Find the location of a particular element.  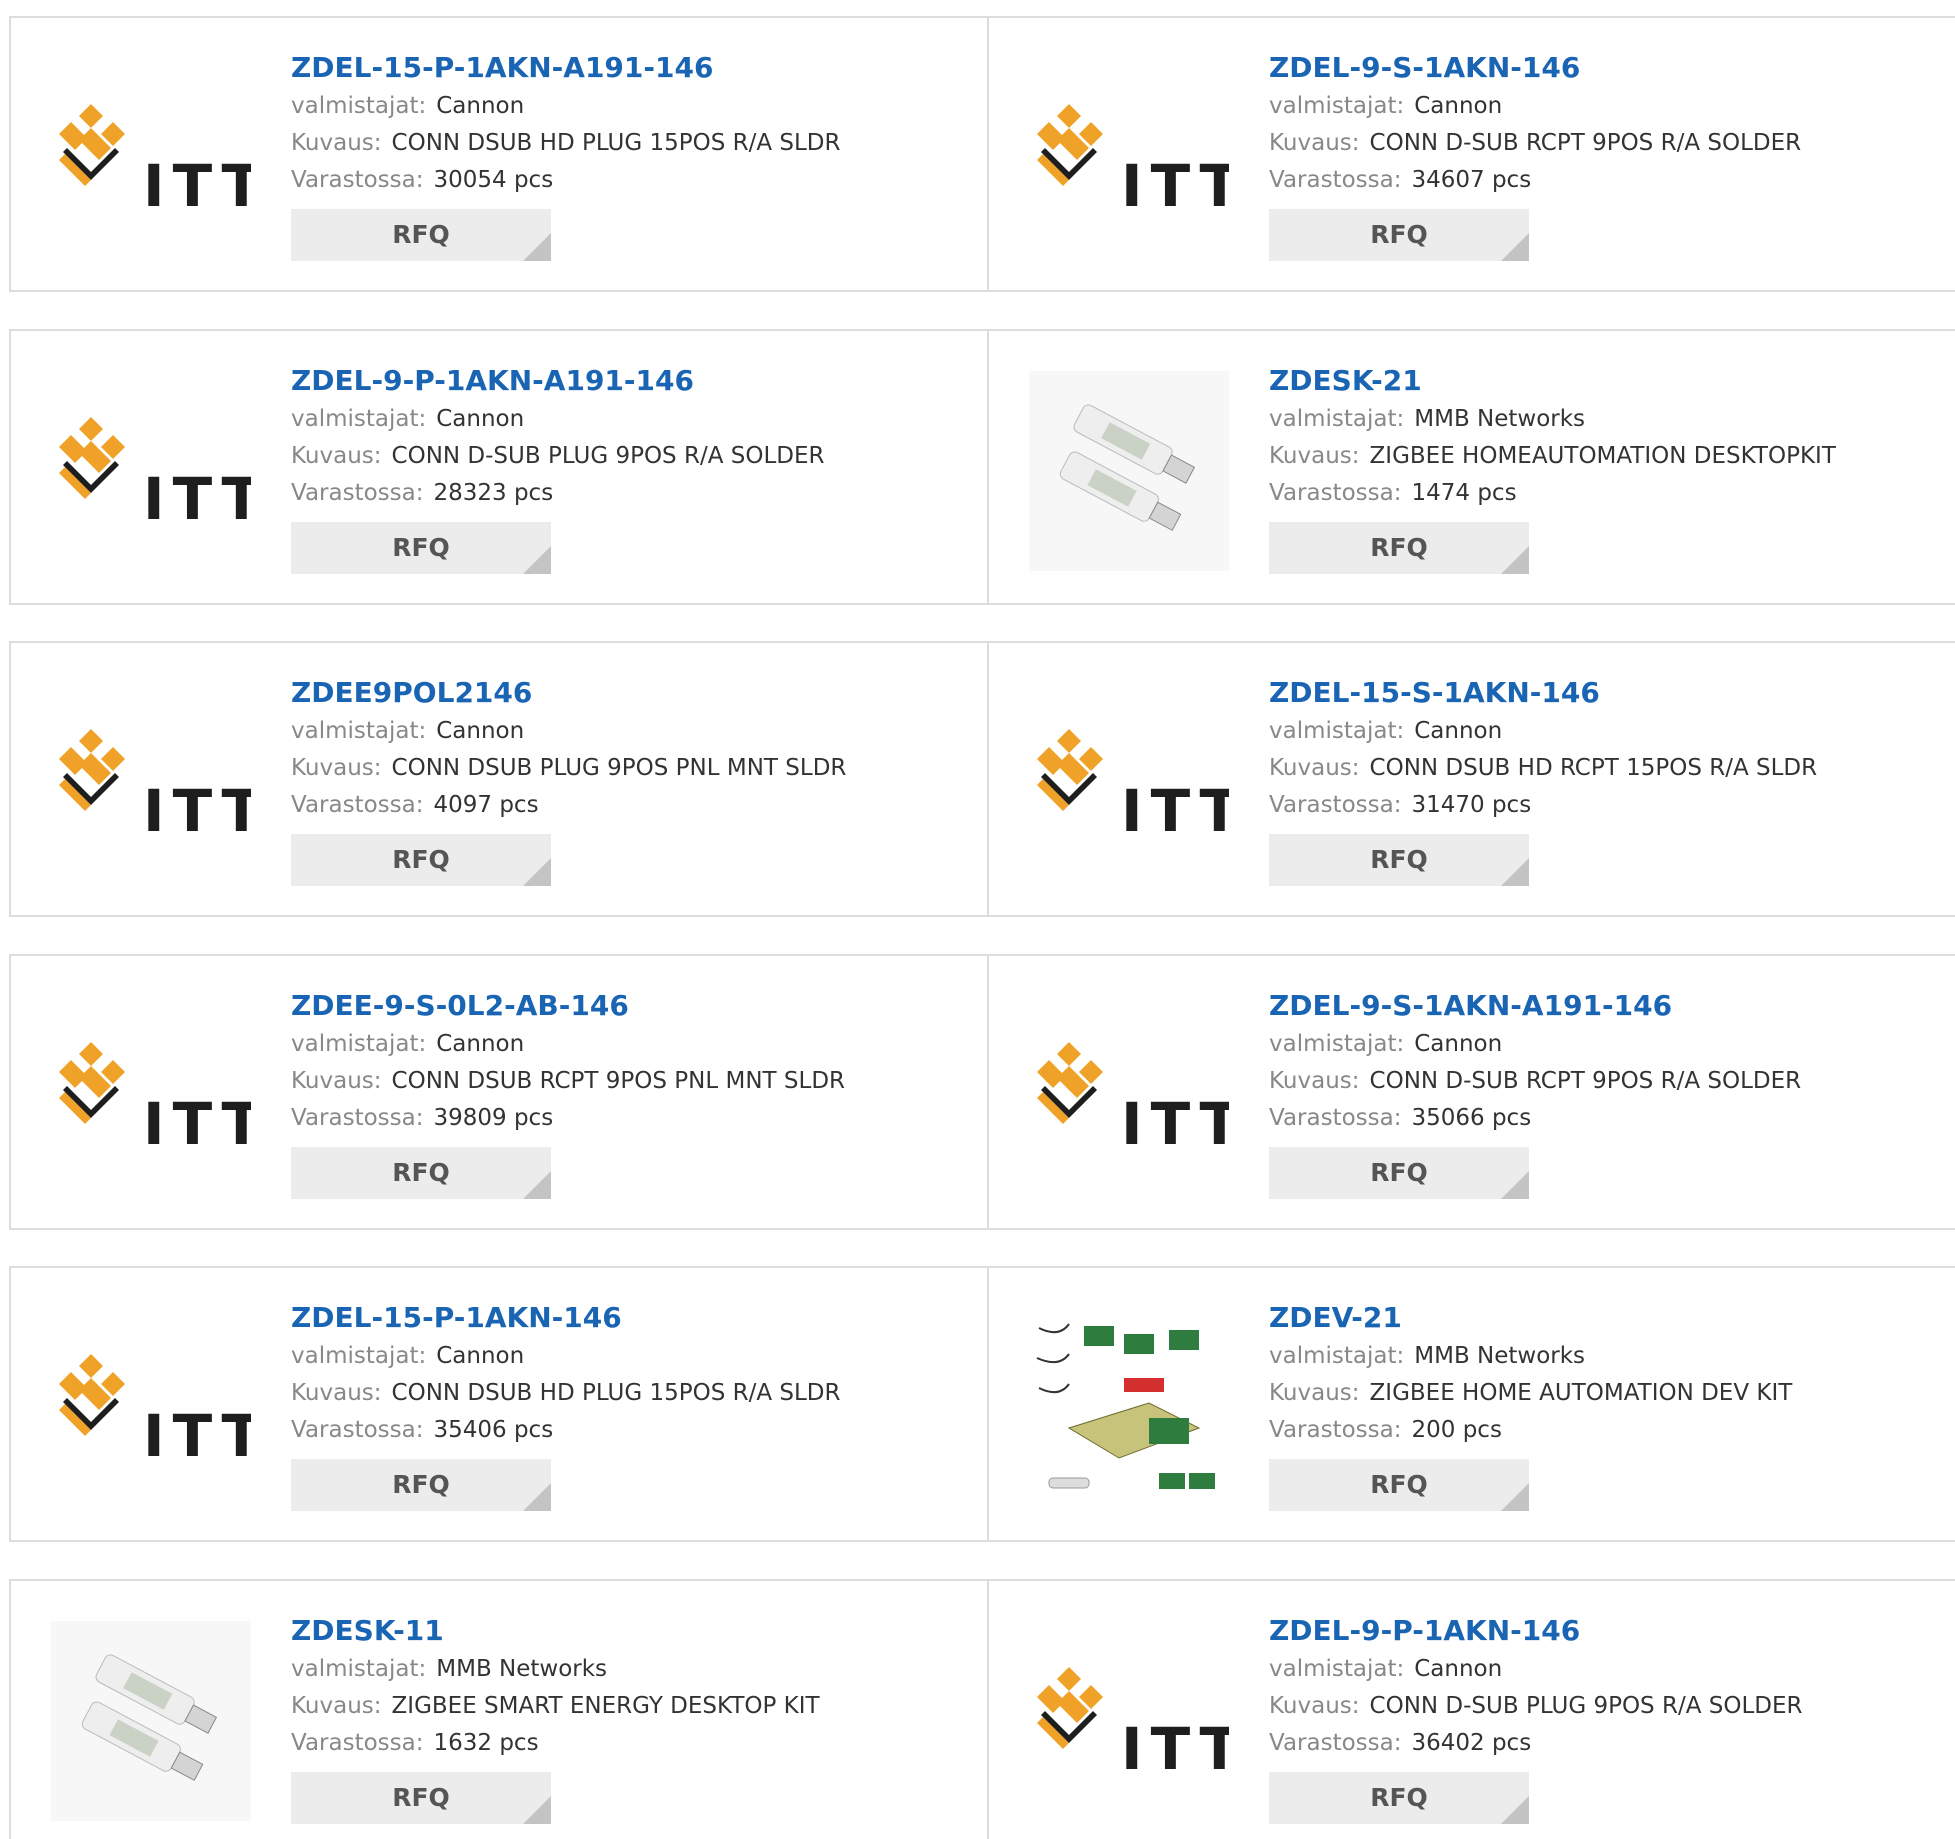

product-title-link: ZDEL-15-S-1AKN-146 is located at coordinates (1599, 693).